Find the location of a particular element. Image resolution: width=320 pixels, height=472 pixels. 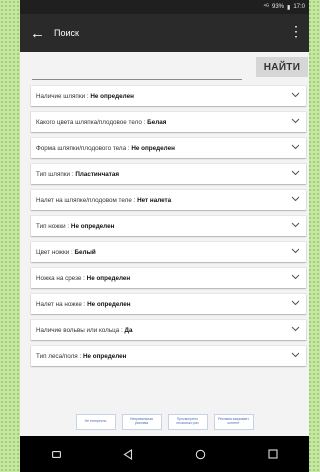

ad-feedback-button: Не интересно is located at coordinates (95, 422).